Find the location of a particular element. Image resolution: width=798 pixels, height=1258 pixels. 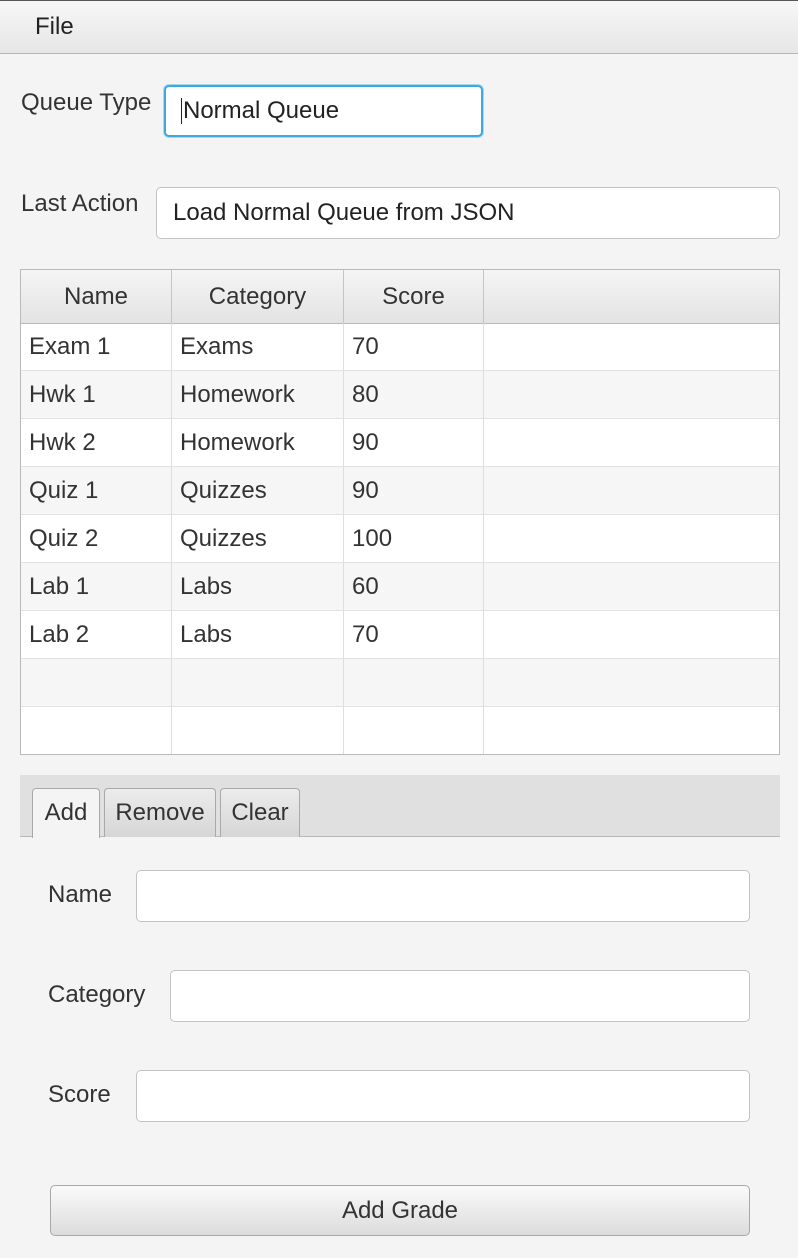

queue-type-value: Normal Queue is located at coordinates (261, 110).